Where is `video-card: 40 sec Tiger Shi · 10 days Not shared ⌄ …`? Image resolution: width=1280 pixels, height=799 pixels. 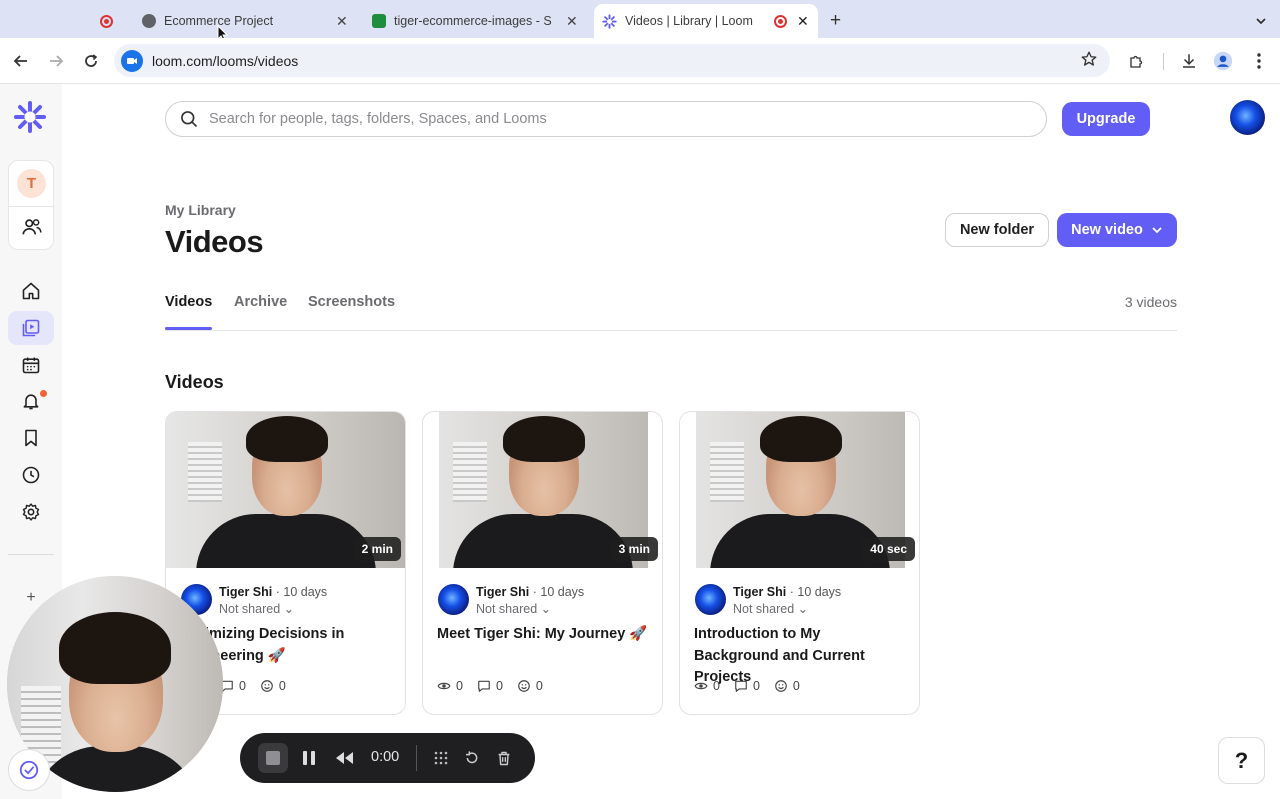 video-card: 40 sec Tiger Shi · 10 days Not shared ⌄ … is located at coordinates (799, 563).